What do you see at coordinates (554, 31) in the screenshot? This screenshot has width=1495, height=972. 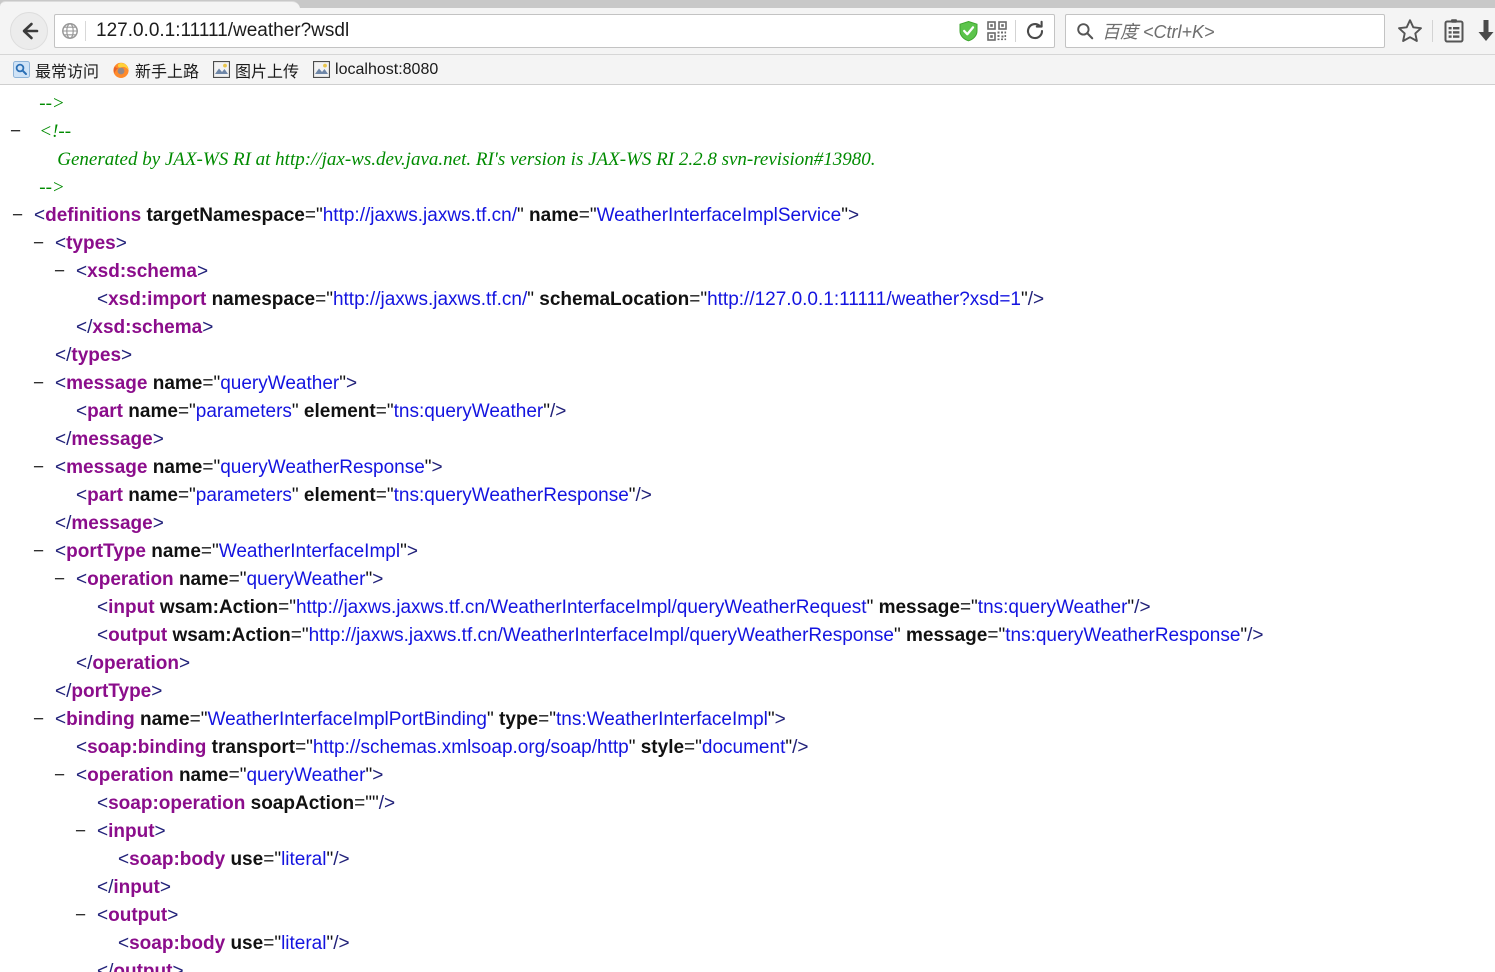 I see `address-bar: 127.0.0.1:11111/weather?wsdl` at bounding box center [554, 31].